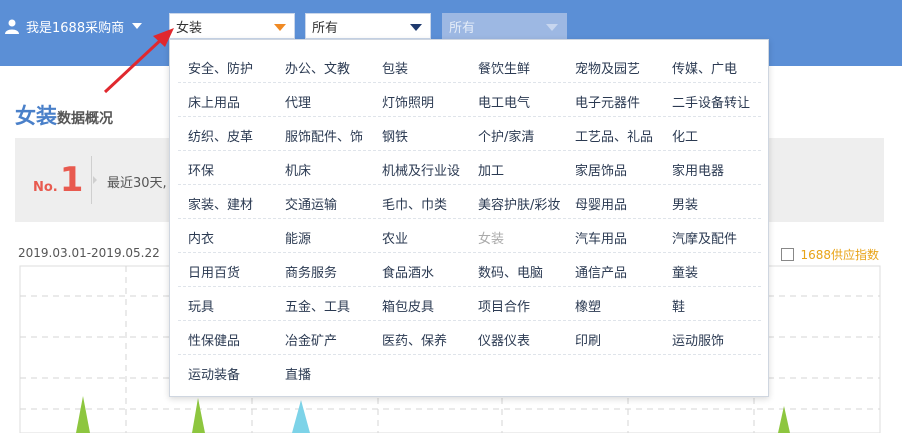  What do you see at coordinates (601, 237) in the screenshot?
I see `category-option: 汽车用品` at bounding box center [601, 237].